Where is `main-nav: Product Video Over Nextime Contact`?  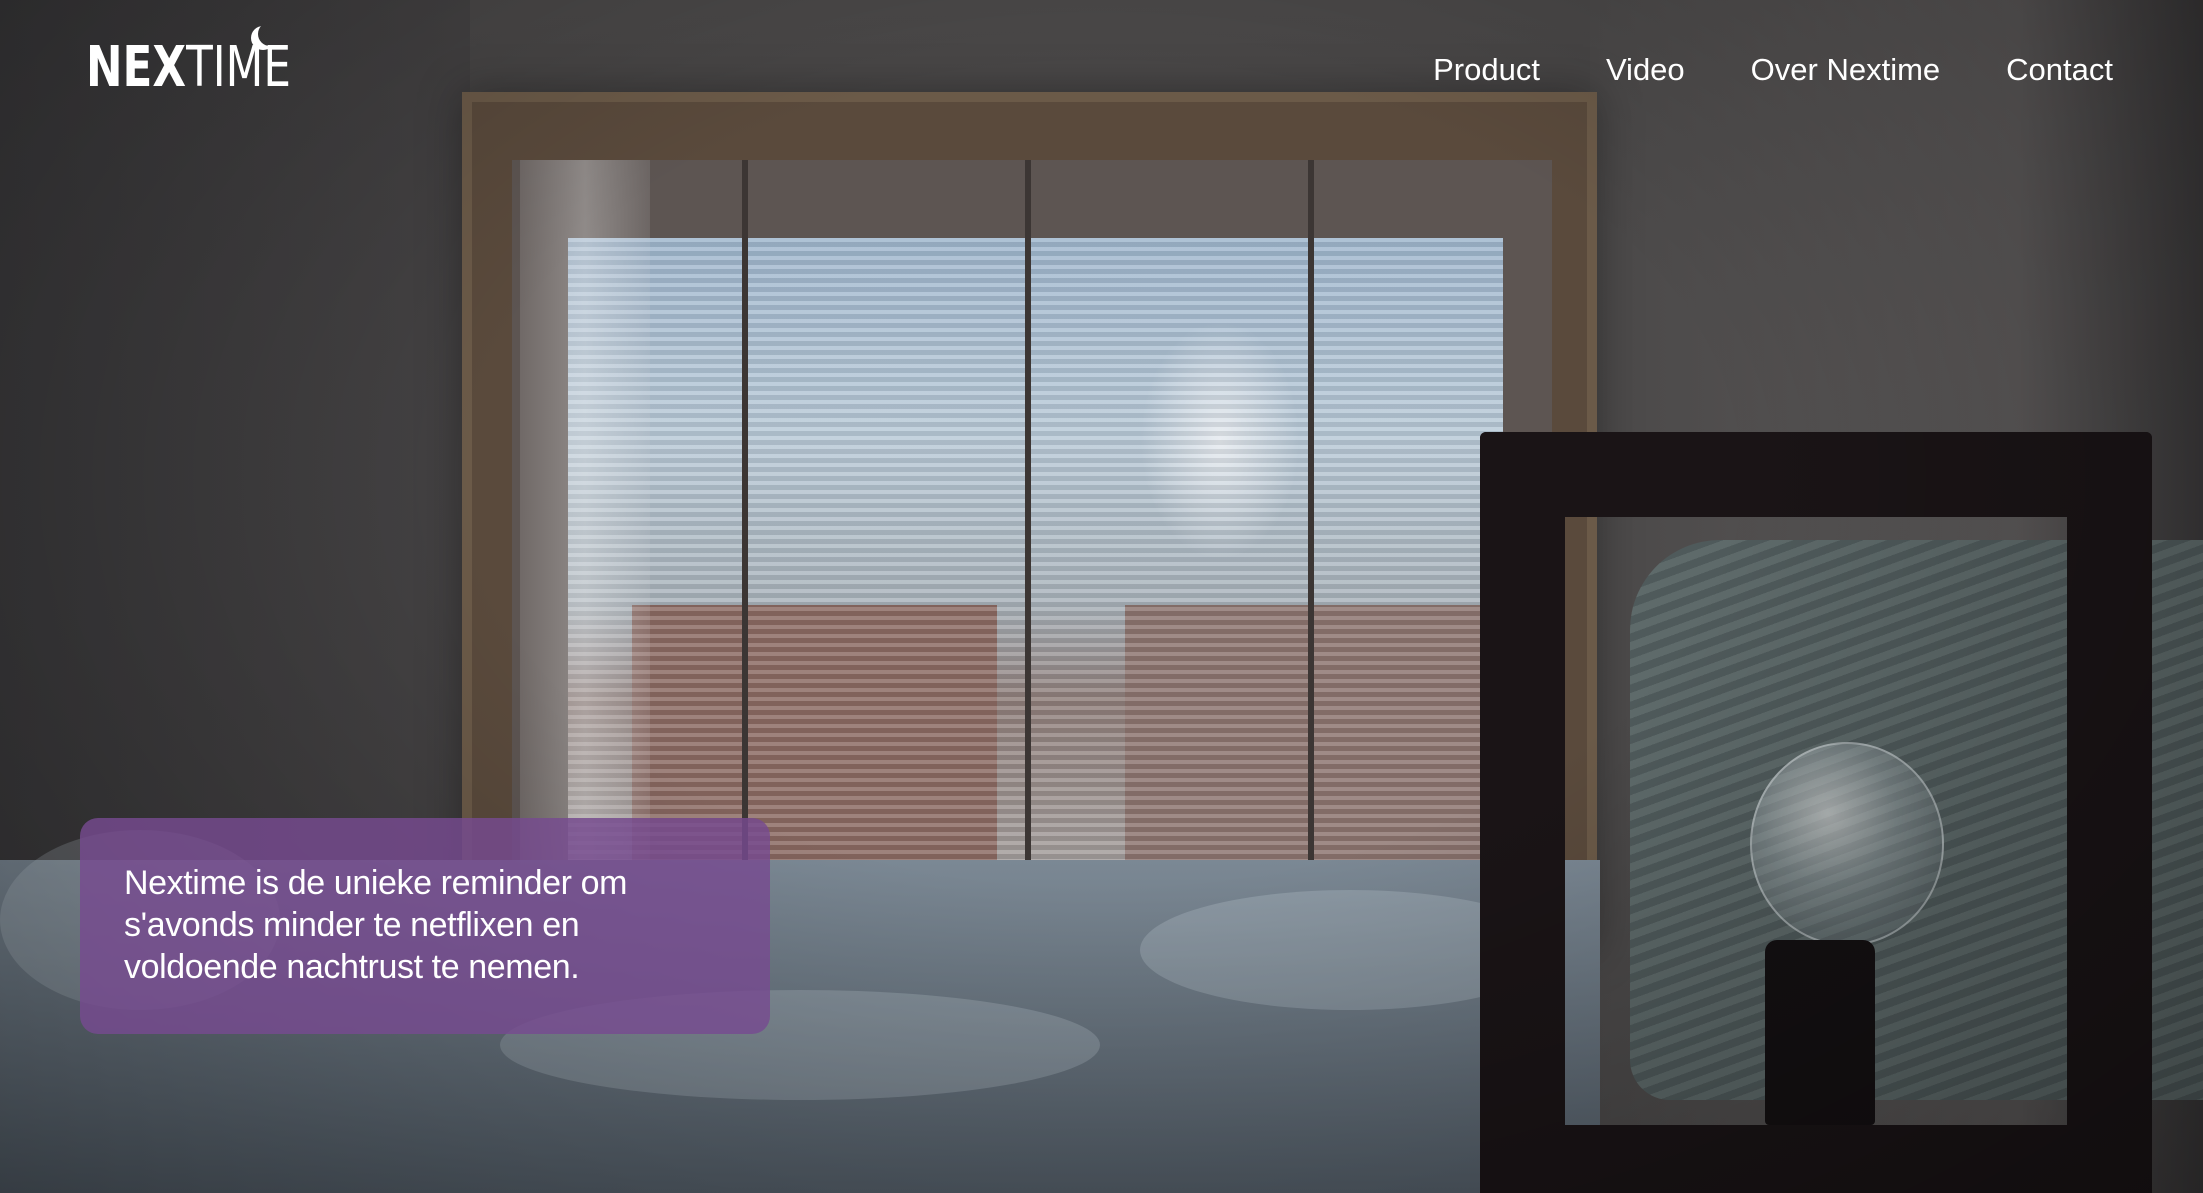
main-nav: Product Video Over Nextime Contact is located at coordinates (1773, 70).